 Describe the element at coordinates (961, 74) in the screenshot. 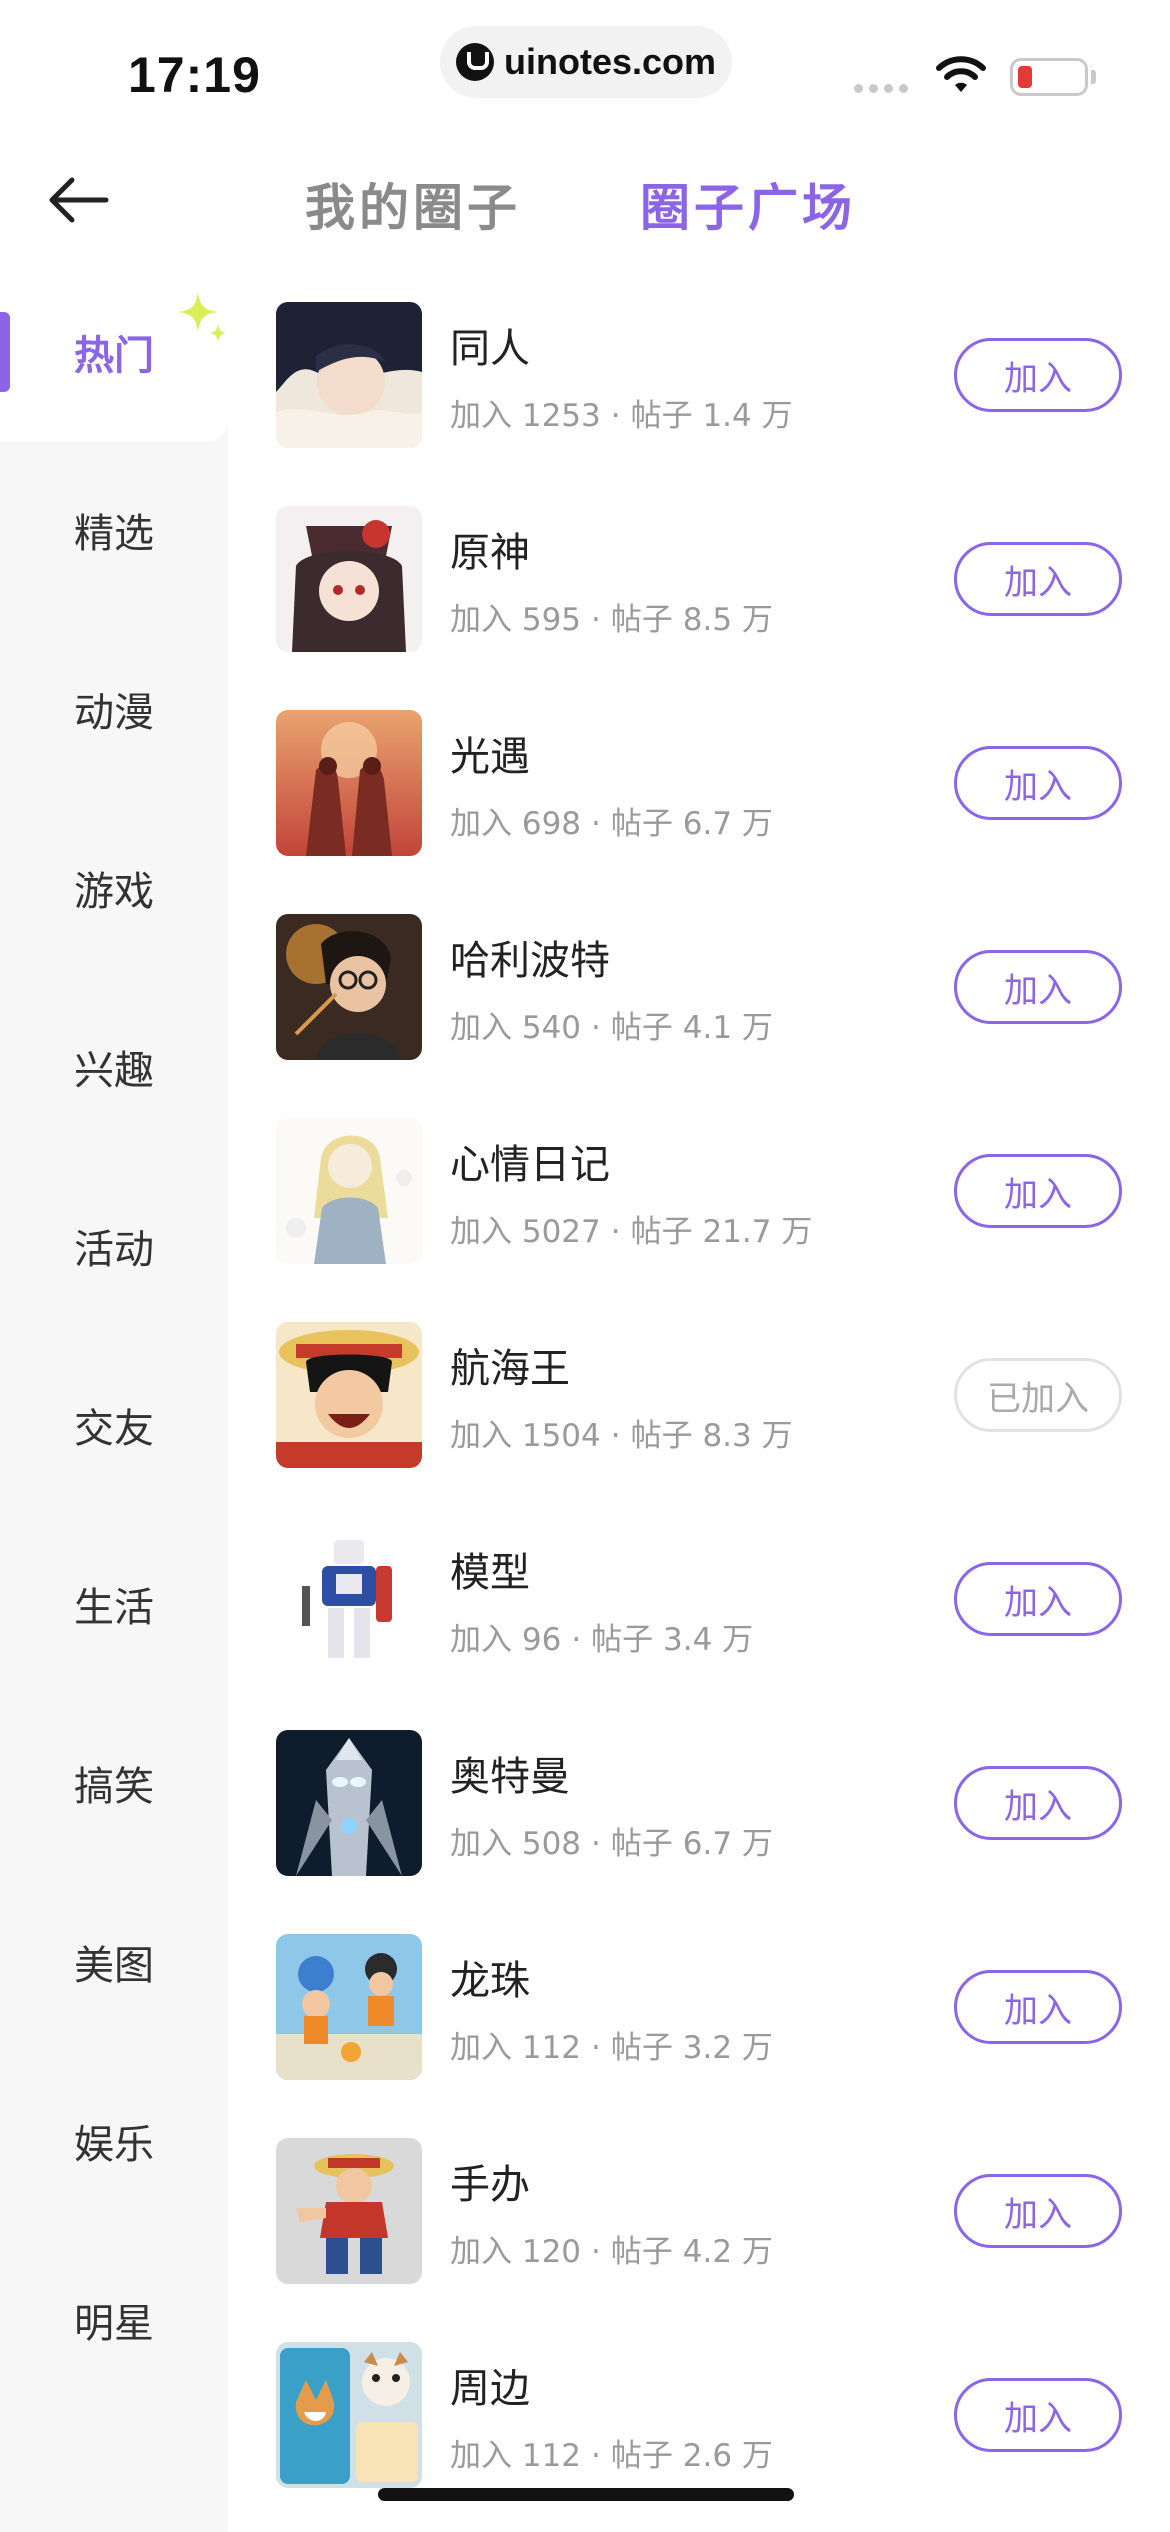

I see `wifi-icon` at that location.